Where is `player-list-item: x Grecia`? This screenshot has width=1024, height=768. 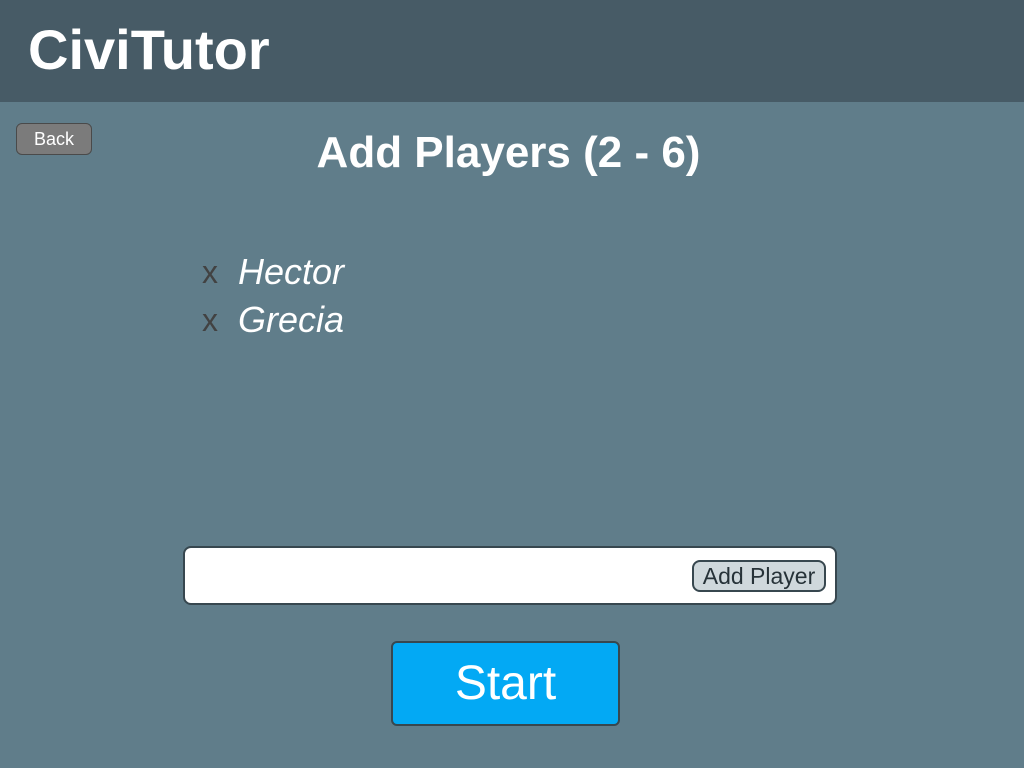
player-list-item: x Grecia is located at coordinates (271, 320).